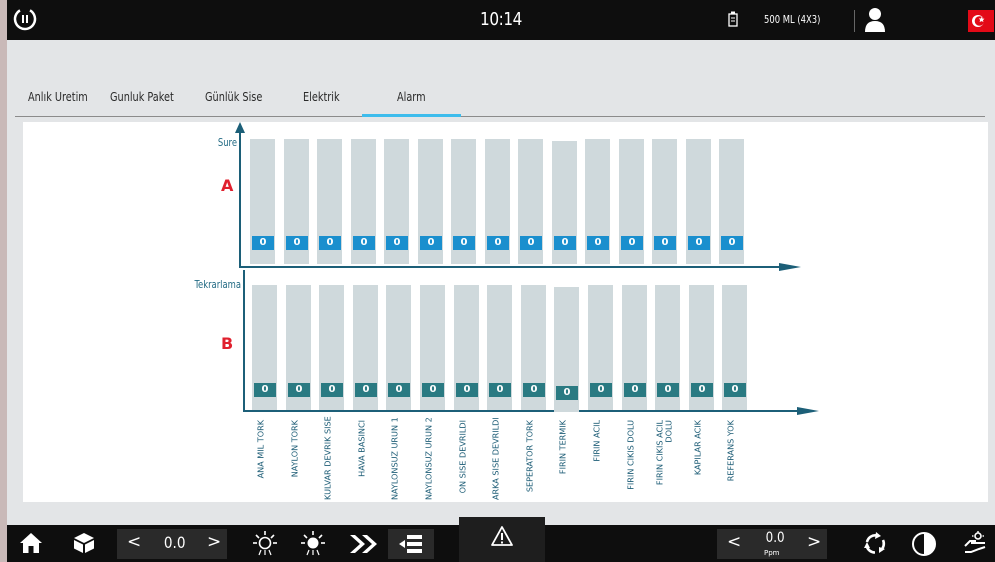 The width and height of the screenshot is (995, 562). Describe the element at coordinates (214, 542) in the screenshot. I see `left-next-button: >` at that location.